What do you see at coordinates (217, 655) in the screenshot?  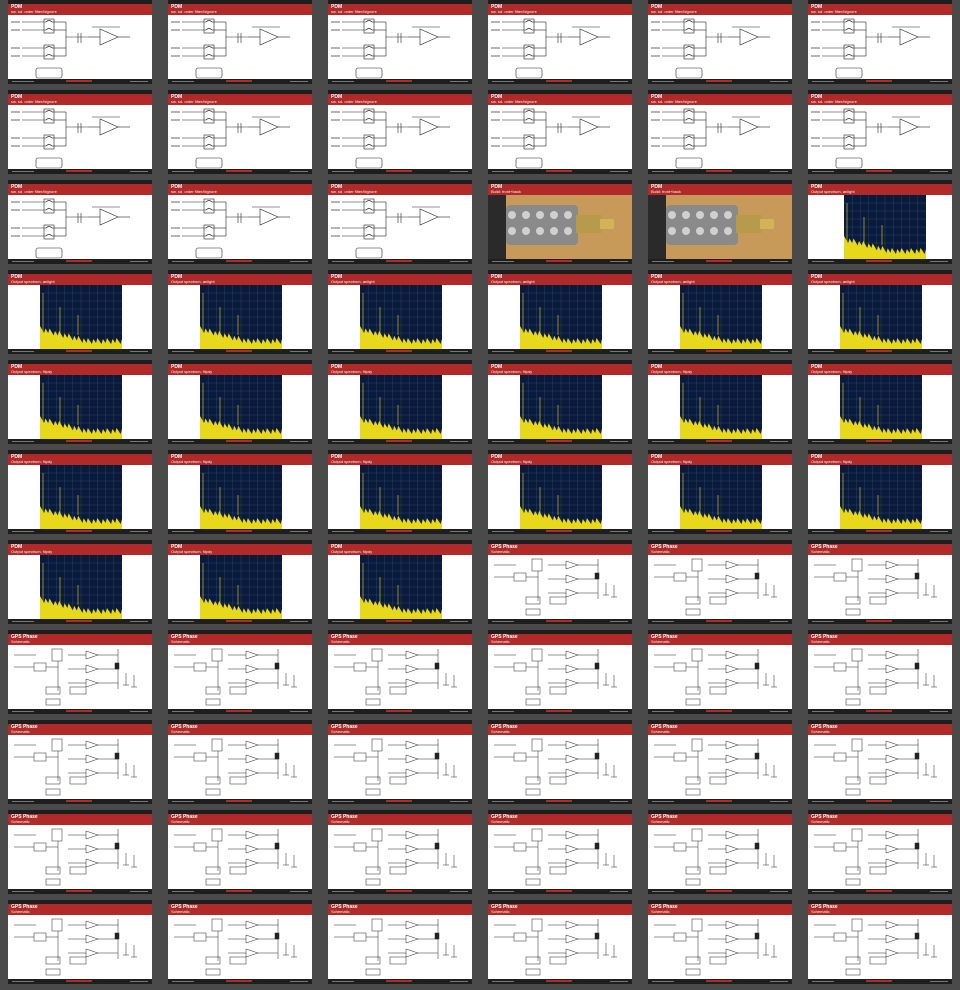 I see `mixer-box` at bounding box center [217, 655].